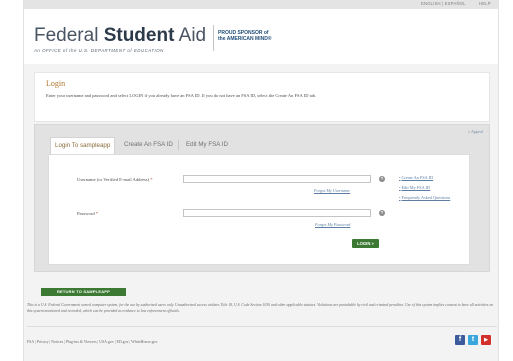 This screenshot has width=513, height=361. I want to click on side-link-create-fsa-id: •Create An FSA ID, so click(424, 178).